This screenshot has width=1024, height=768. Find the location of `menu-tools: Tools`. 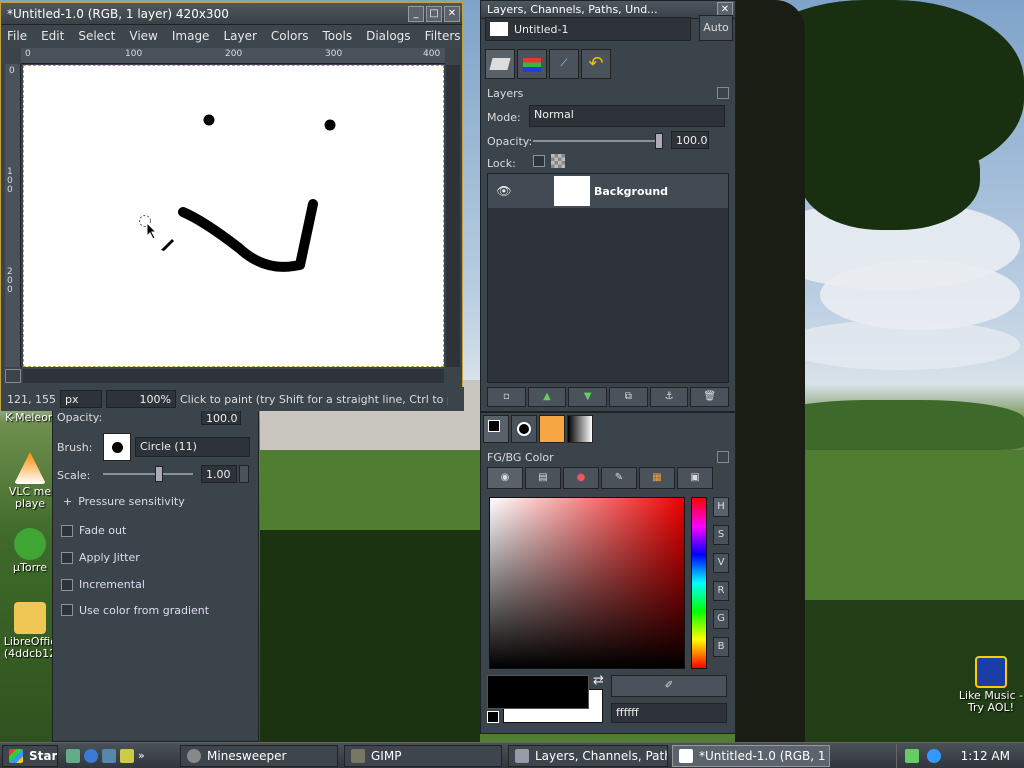

menu-tools: Tools is located at coordinates (338, 36).